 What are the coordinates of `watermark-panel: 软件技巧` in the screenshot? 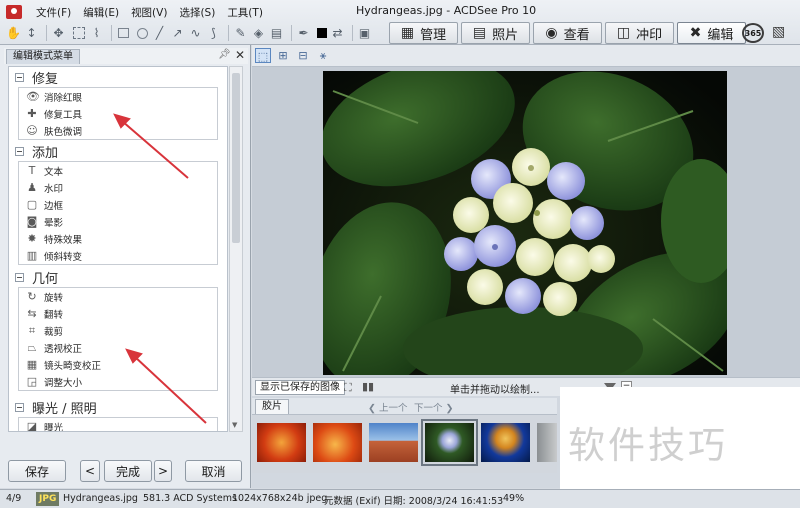 It's located at (680, 438).